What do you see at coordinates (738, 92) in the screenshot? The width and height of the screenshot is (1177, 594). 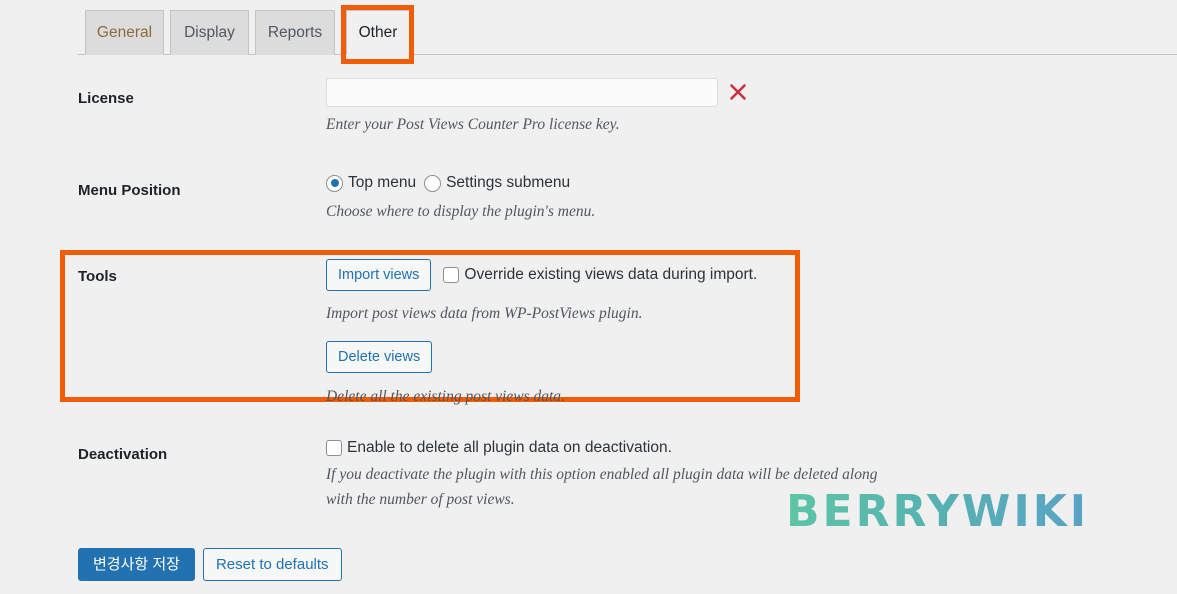 I see `x-mark-icon` at bounding box center [738, 92].